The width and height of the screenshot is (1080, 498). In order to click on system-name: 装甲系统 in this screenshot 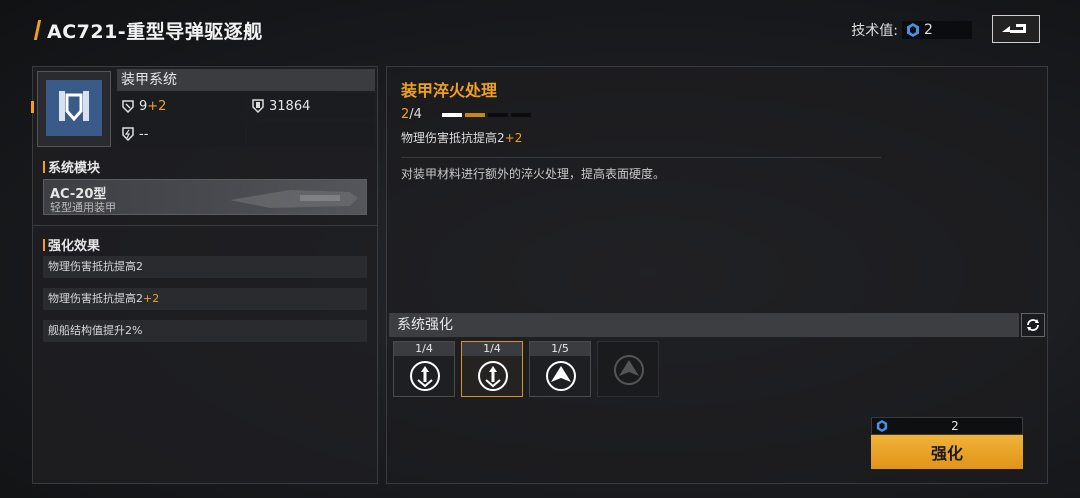, I will do `click(246, 80)`.